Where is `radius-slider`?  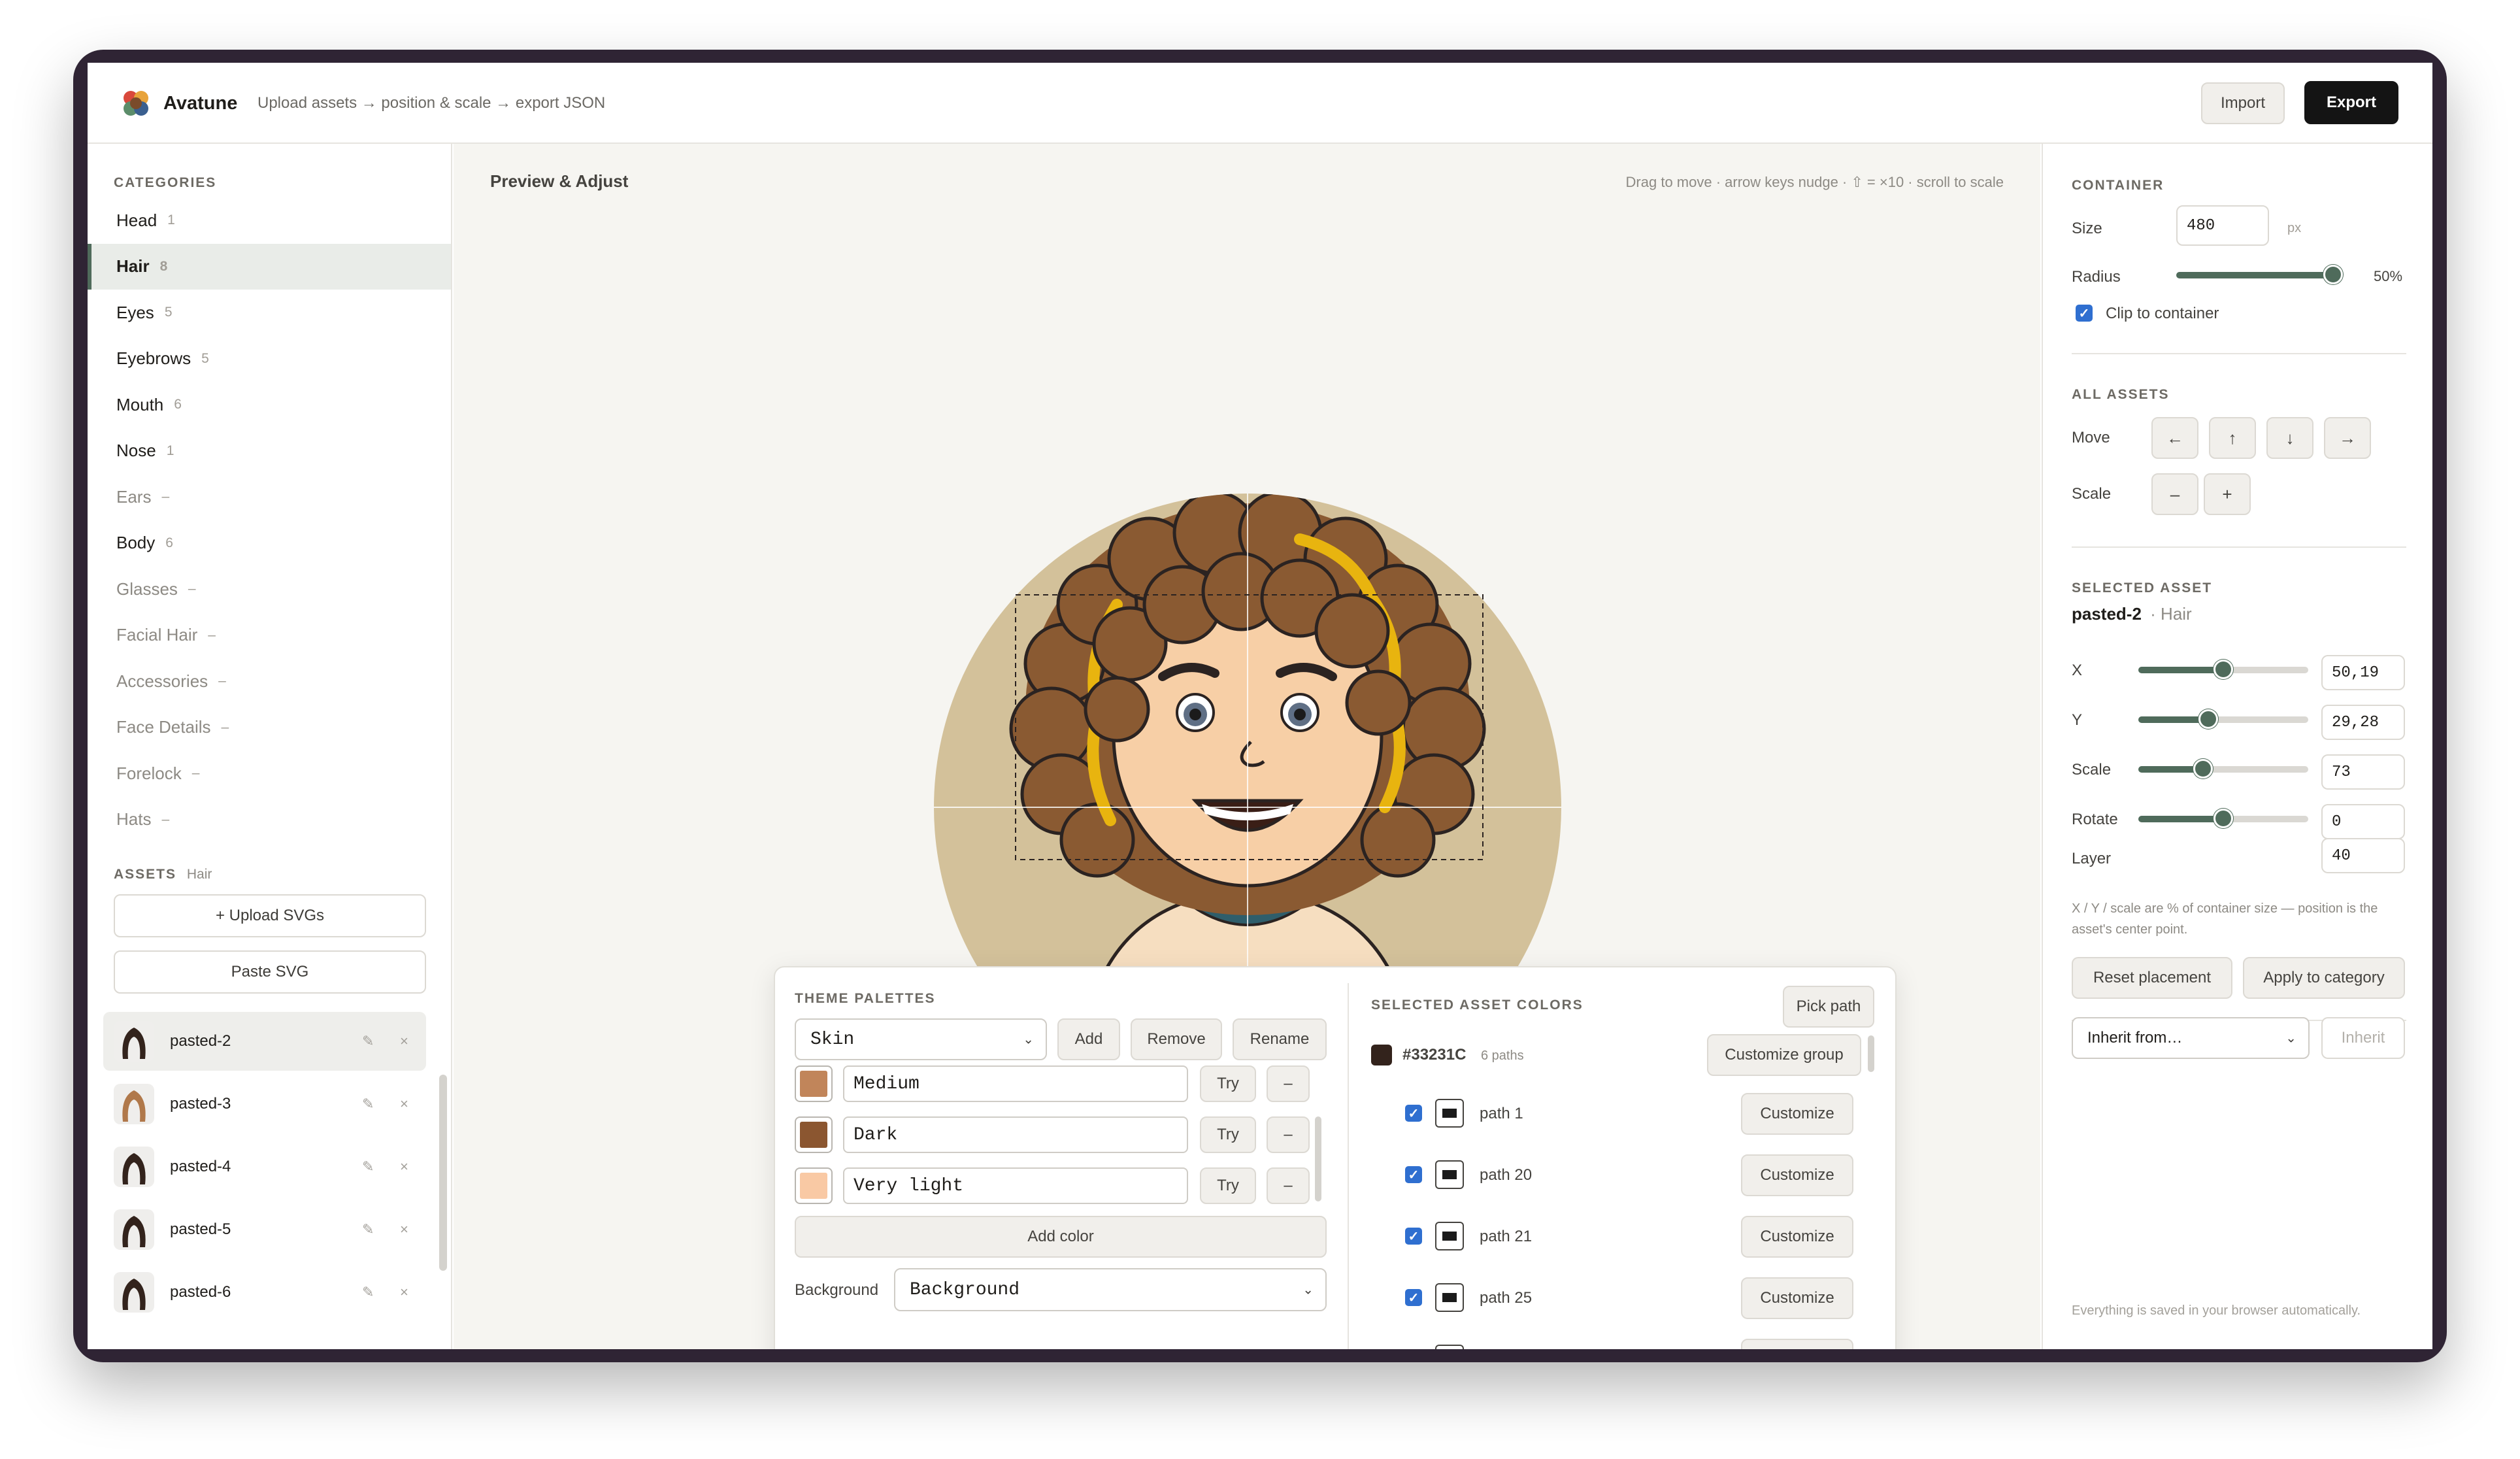 radius-slider is located at coordinates (2259, 274).